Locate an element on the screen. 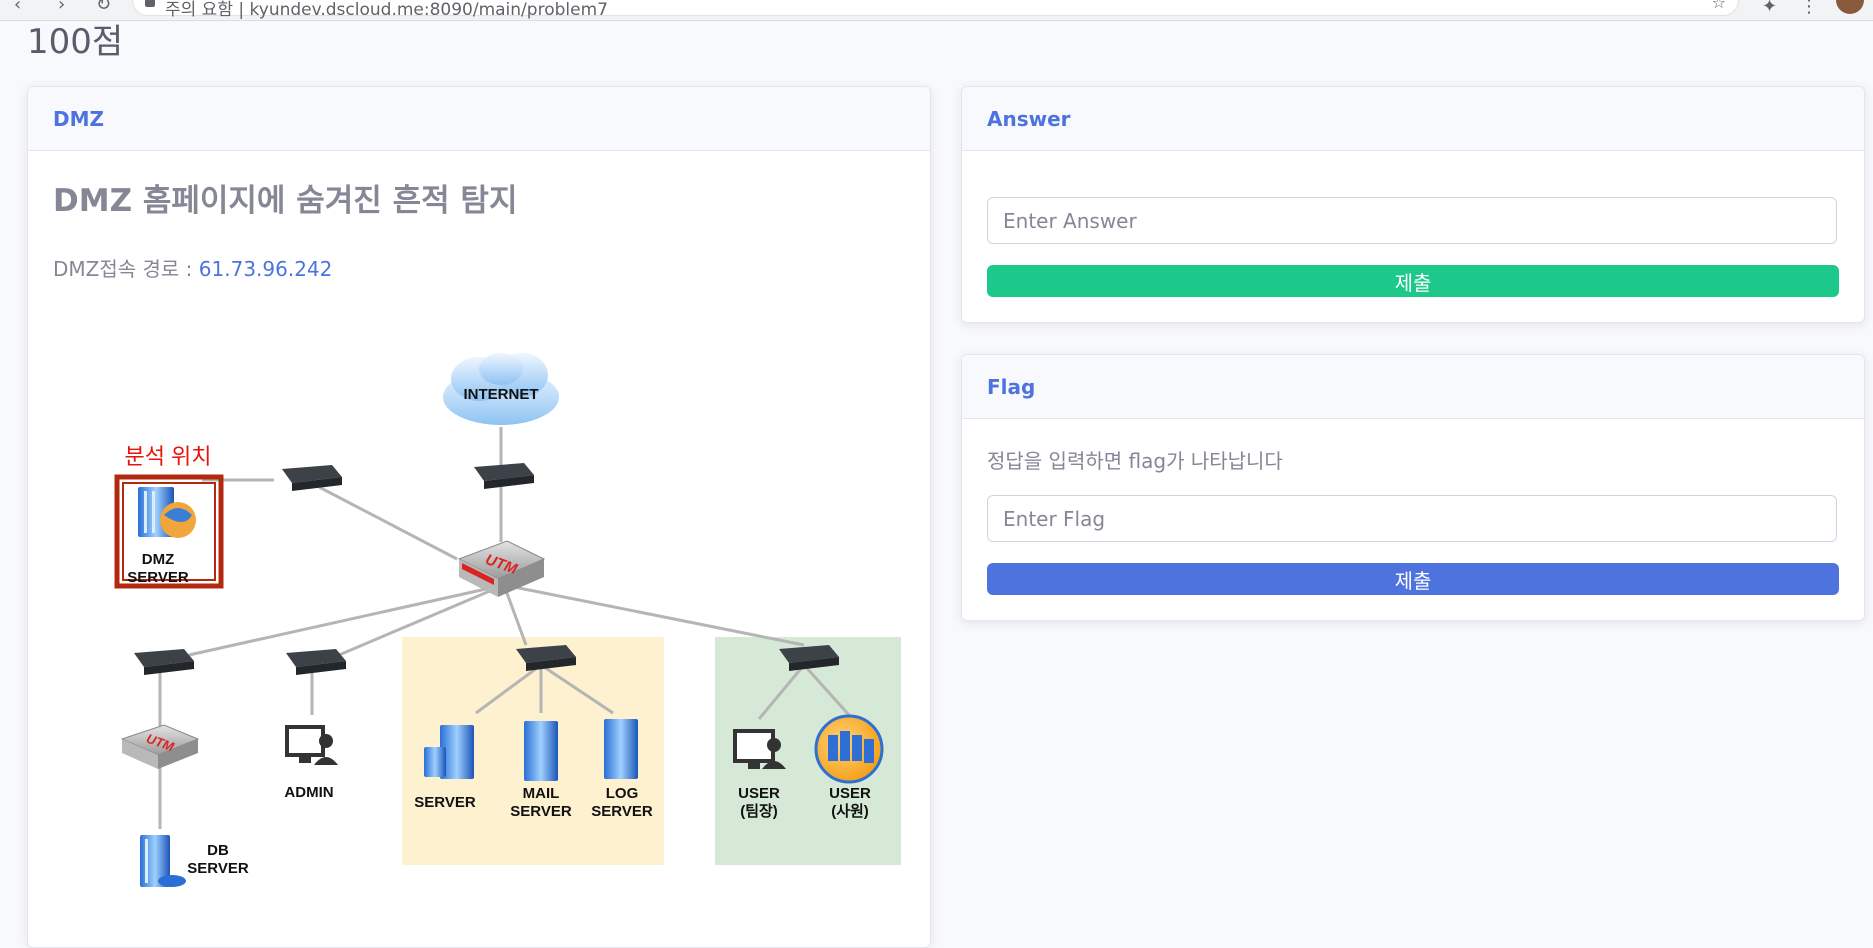 This screenshot has width=1873, height=948. score-title: 100점 is located at coordinates (75, 42).